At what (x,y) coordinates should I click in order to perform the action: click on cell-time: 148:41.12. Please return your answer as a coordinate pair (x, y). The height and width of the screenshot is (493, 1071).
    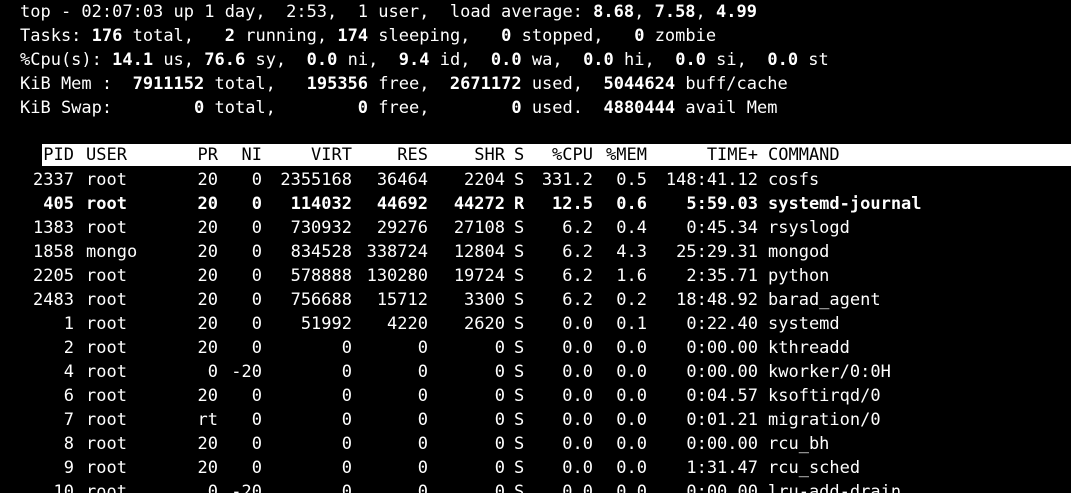
    Looking at the image, I should click on (711, 180).